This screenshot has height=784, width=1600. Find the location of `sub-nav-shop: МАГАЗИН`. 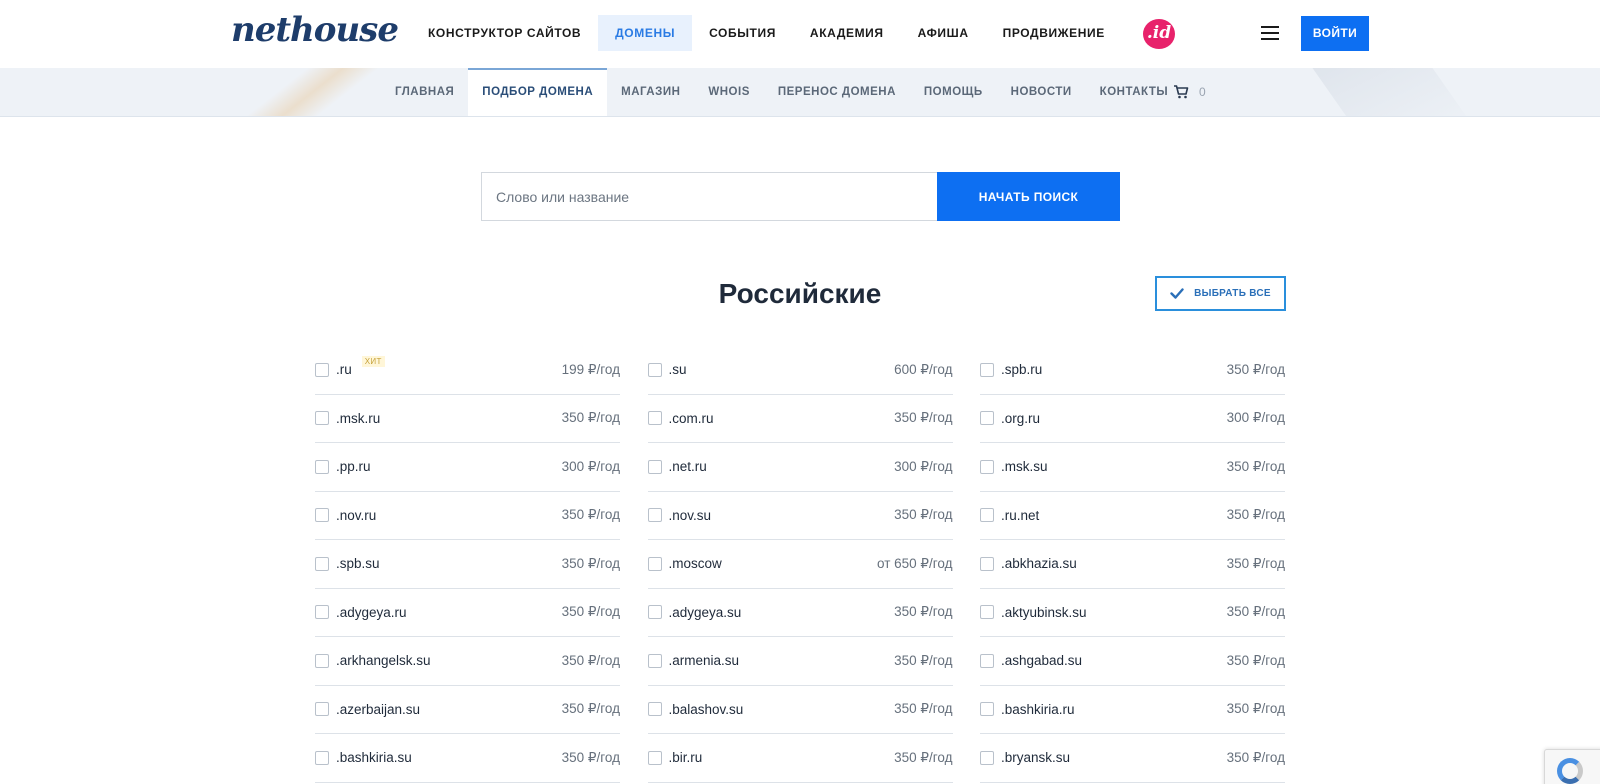

sub-nav-shop: МАГАЗИН is located at coordinates (650, 92).